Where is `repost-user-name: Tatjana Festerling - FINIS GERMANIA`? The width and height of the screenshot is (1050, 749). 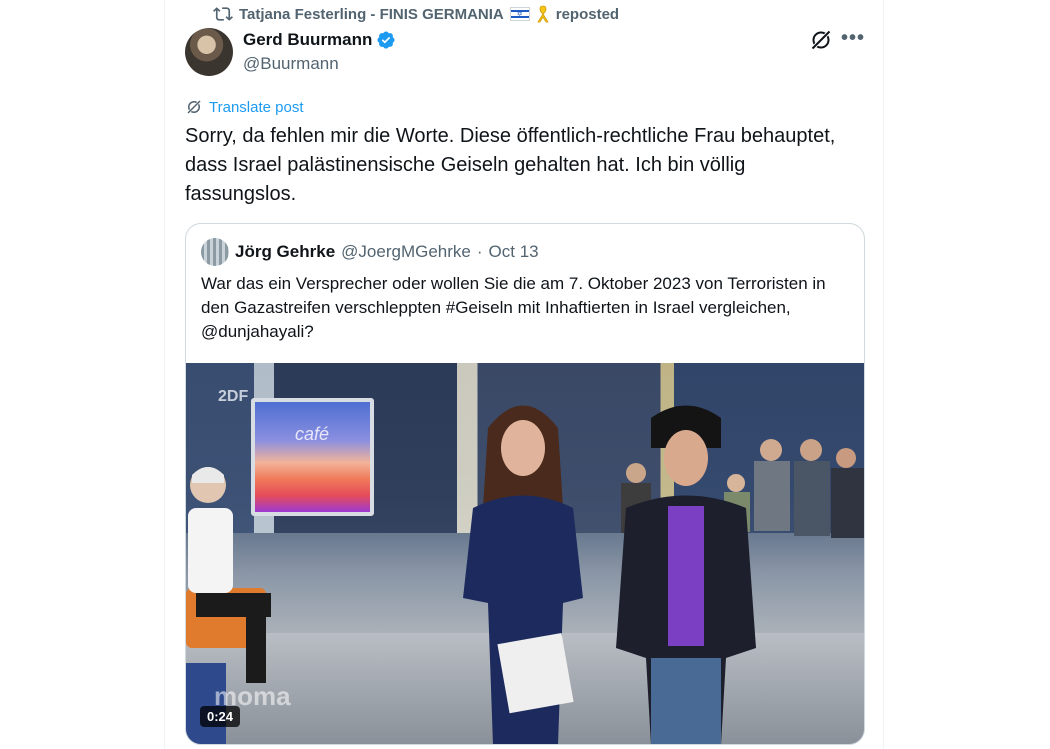 repost-user-name: Tatjana Festerling - FINIS GERMANIA is located at coordinates (371, 14).